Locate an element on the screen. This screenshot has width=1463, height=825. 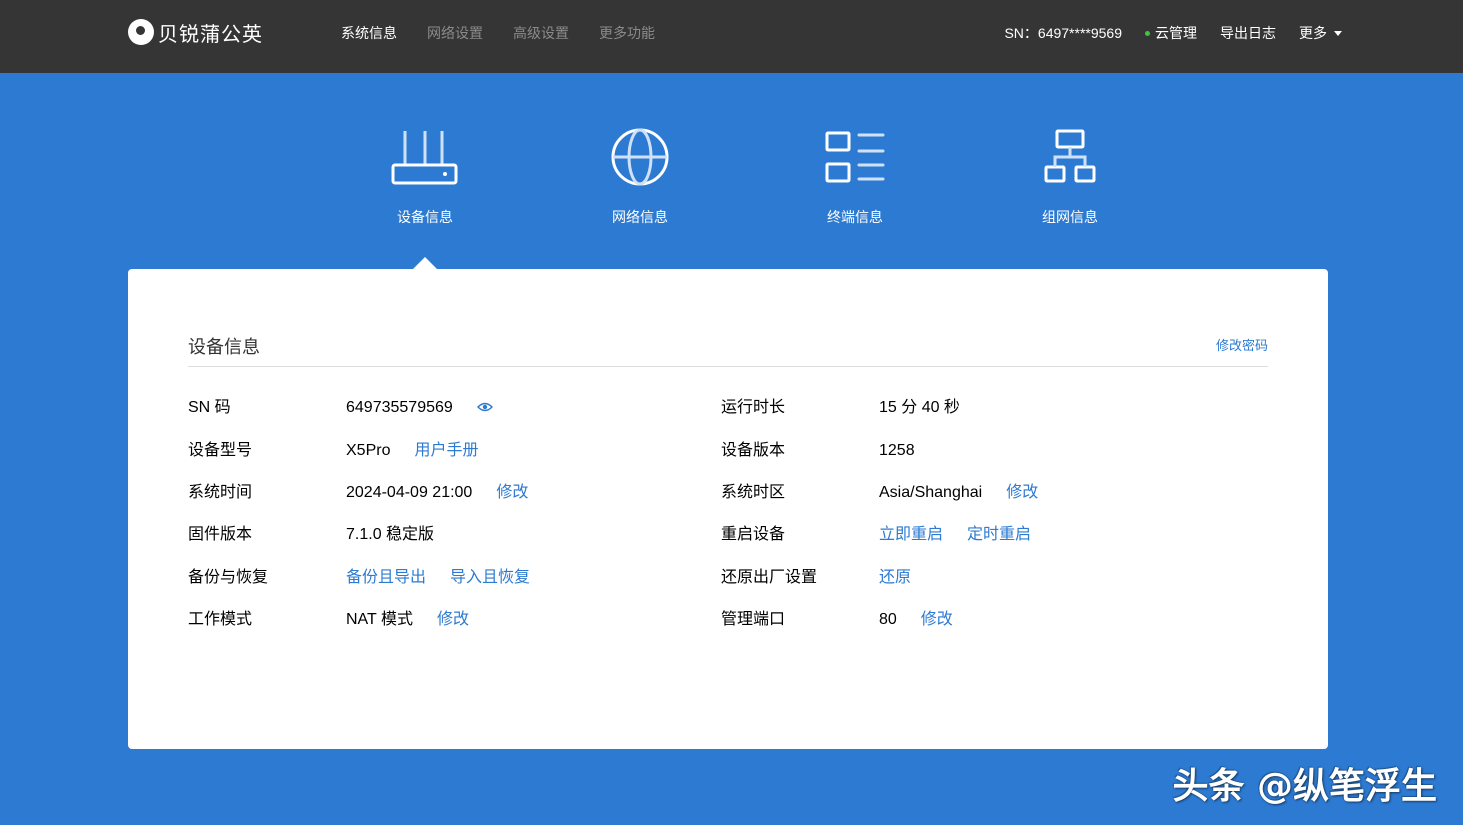
caret-down-icon is located at coordinates (1338, 33).